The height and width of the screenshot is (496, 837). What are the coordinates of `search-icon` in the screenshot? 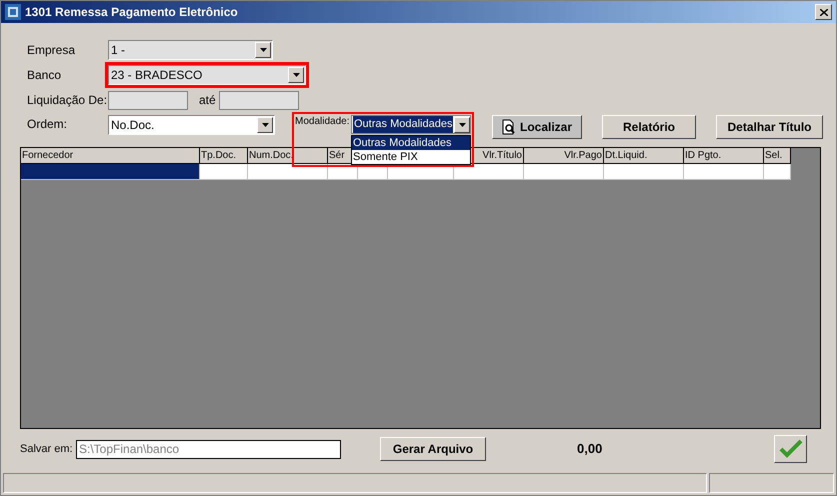 It's located at (509, 127).